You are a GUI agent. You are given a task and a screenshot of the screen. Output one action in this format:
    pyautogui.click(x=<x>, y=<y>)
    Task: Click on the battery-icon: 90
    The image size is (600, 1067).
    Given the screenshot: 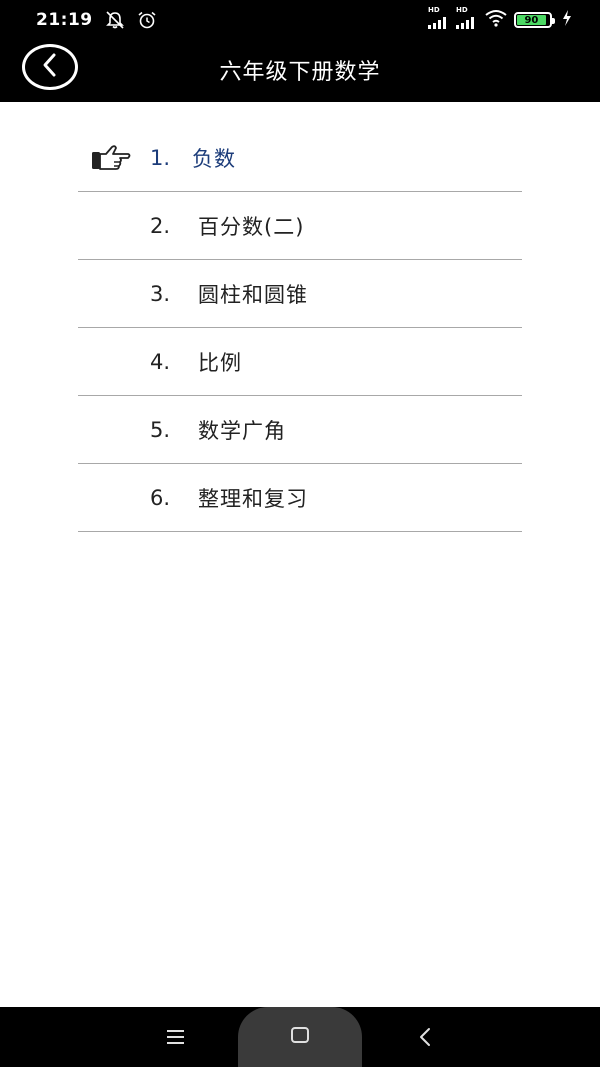 What is the action you would take?
    pyautogui.click(x=534, y=20)
    